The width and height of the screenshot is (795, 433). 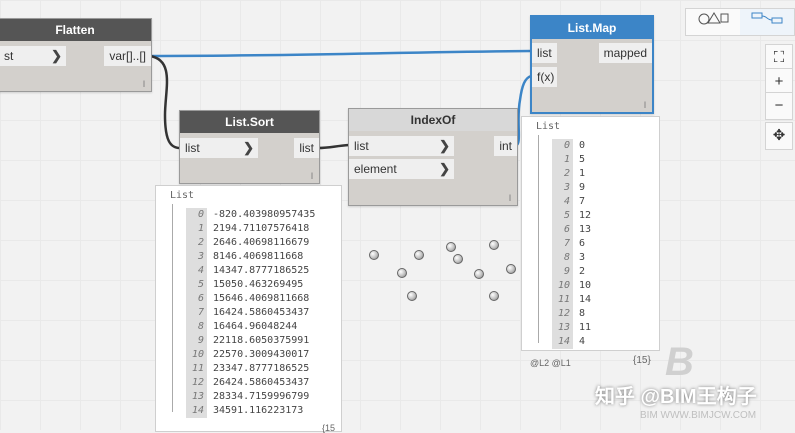 I want to click on list-item: 13 28334.7159996799, so click(x=247, y=397).